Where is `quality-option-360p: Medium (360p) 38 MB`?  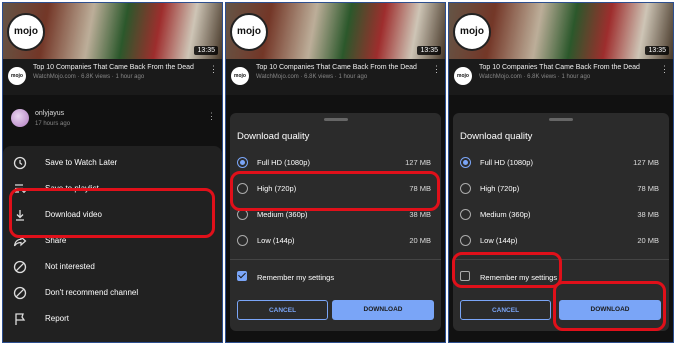
quality-option-360p: Medium (360p) 38 MB is located at coordinates (561, 215).